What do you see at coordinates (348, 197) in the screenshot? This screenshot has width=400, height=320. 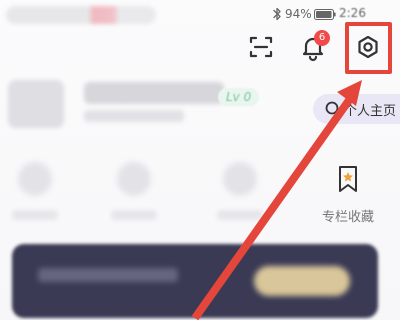 I see `column-favorites-shortcut: 专栏收藏` at bounding box center [348, 197].